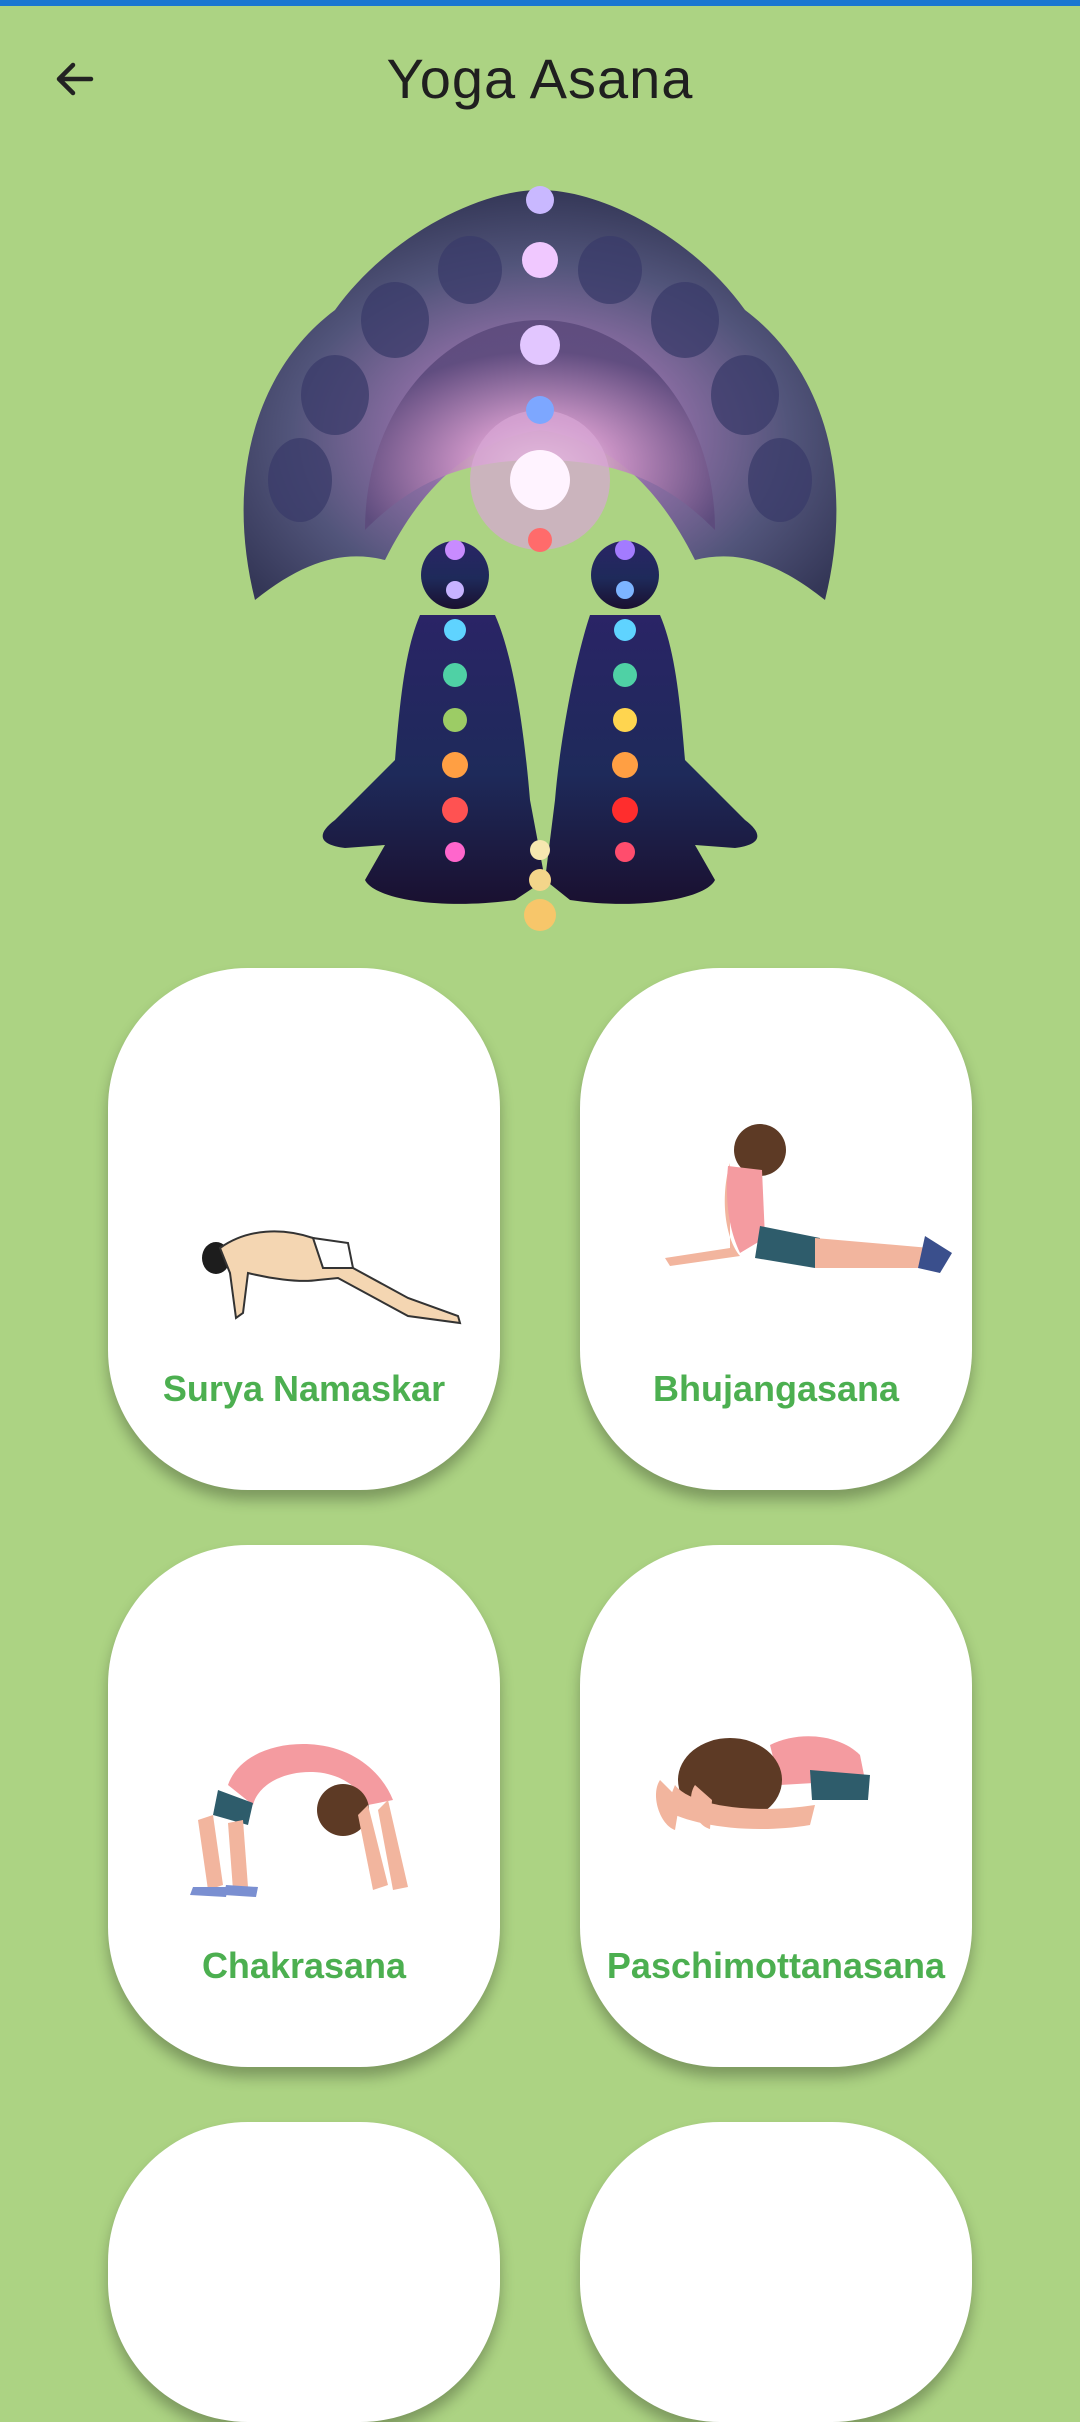  What do you see at coordinates (540, 78) in the screenshot?
I see `page-title: Yoga Asana` at bounding box center [540, 78].